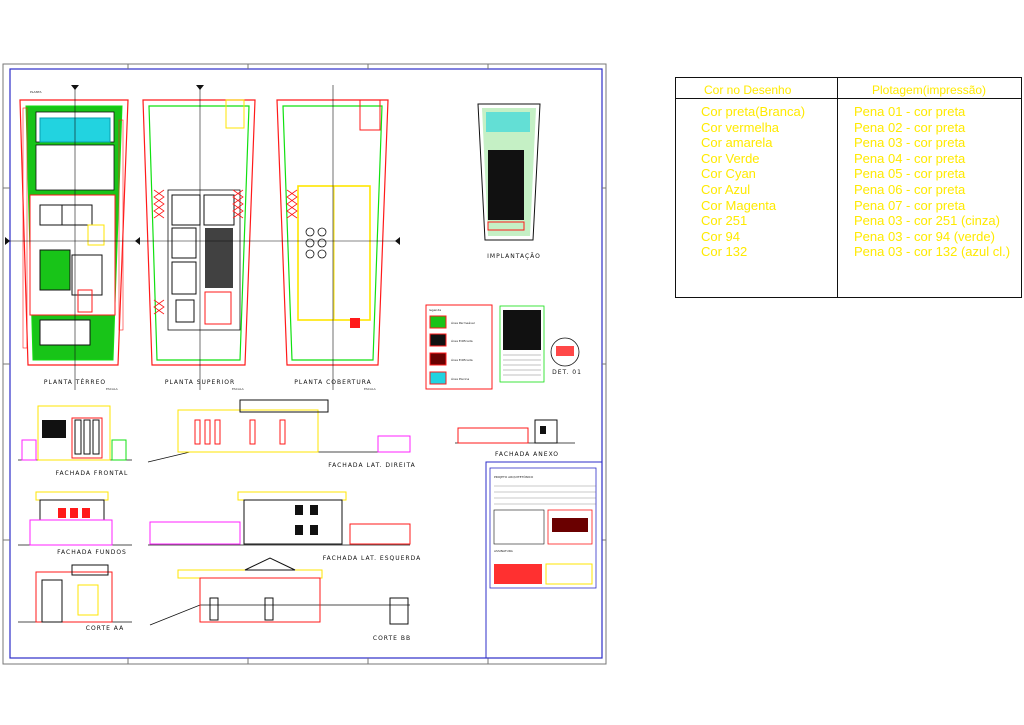 Image resolution: width=1024 pixels, height=725 pixels. What do you see at coordinates (544, 560) in the screenshot?
I see `title-block: PROJETO ARQUITETÔNICO ASSINATURA` at bounding box center [544, 560].